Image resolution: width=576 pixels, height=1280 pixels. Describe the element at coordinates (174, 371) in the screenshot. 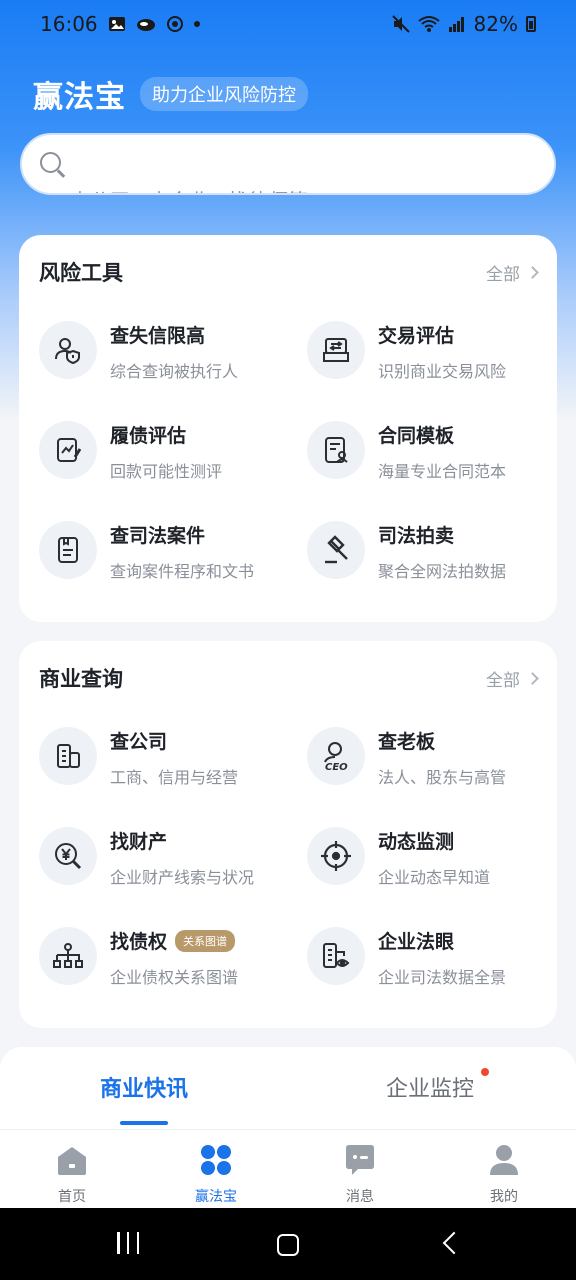

I see `item-subtitle: 综合查询被执行人` at that location.